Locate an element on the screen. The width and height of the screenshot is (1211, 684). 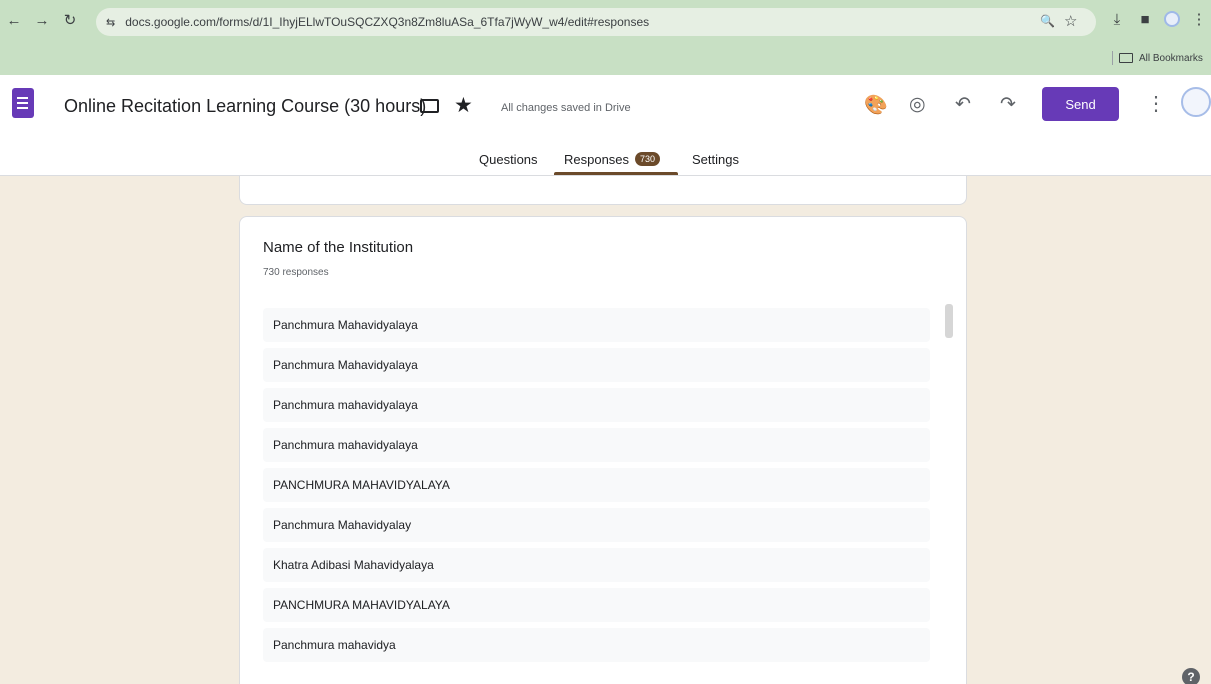
preview-icon: ◎ is located at coordinates (917, 104).